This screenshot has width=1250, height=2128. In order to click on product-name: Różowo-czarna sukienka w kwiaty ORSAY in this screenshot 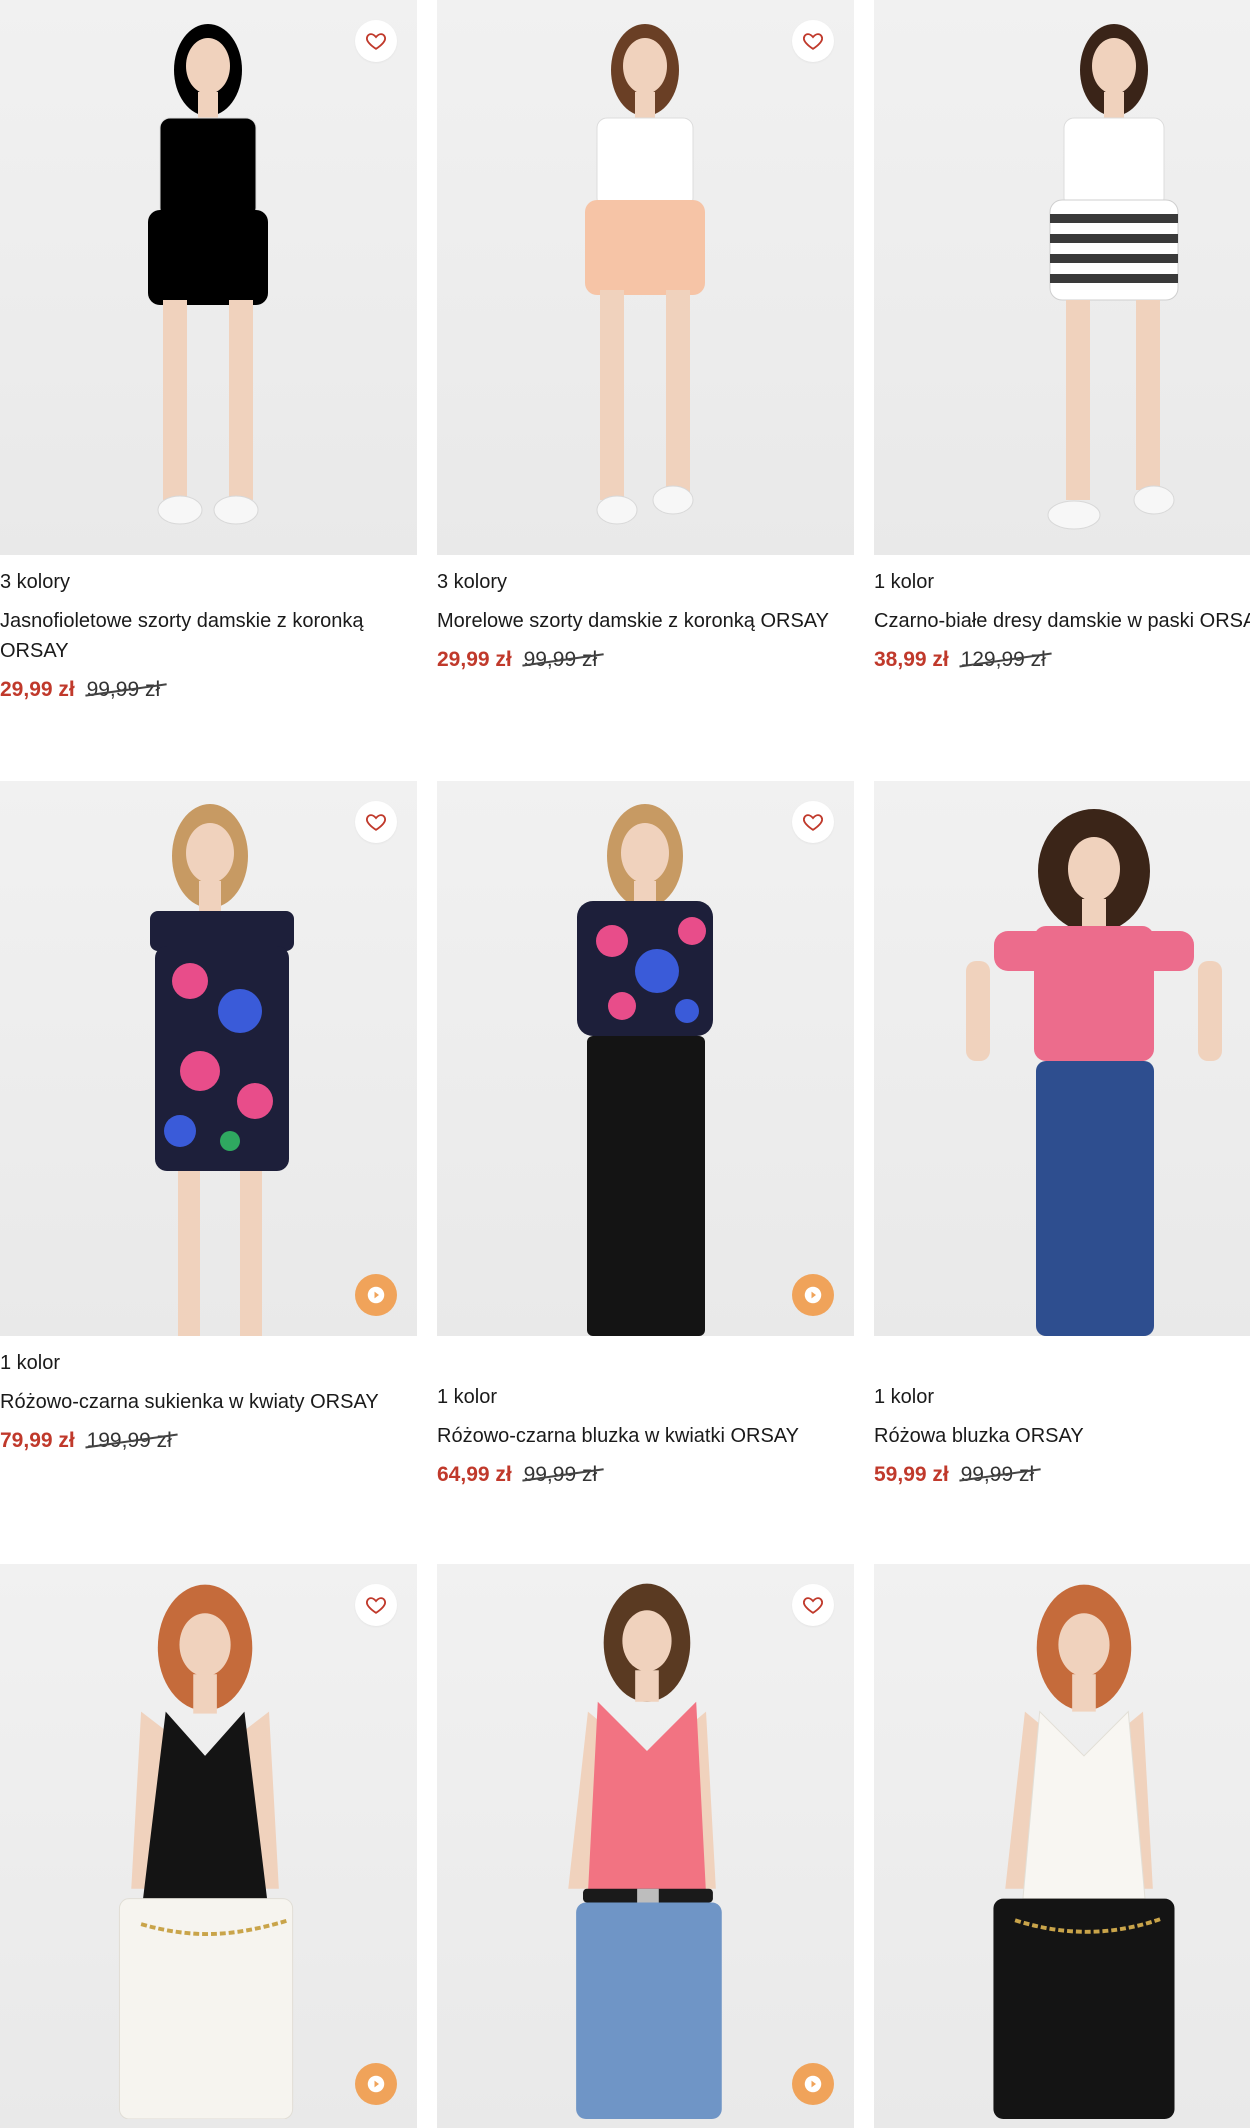, I will do `click(208, 1402)`.